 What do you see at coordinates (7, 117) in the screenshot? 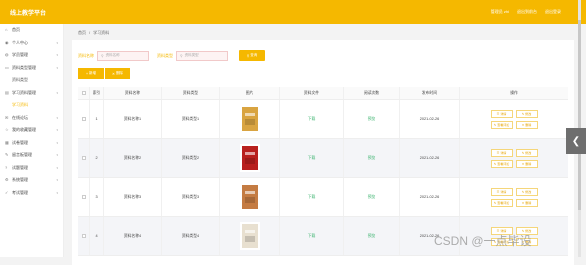
I see `forum-icon: ✉` at bounding box center [7, 117].